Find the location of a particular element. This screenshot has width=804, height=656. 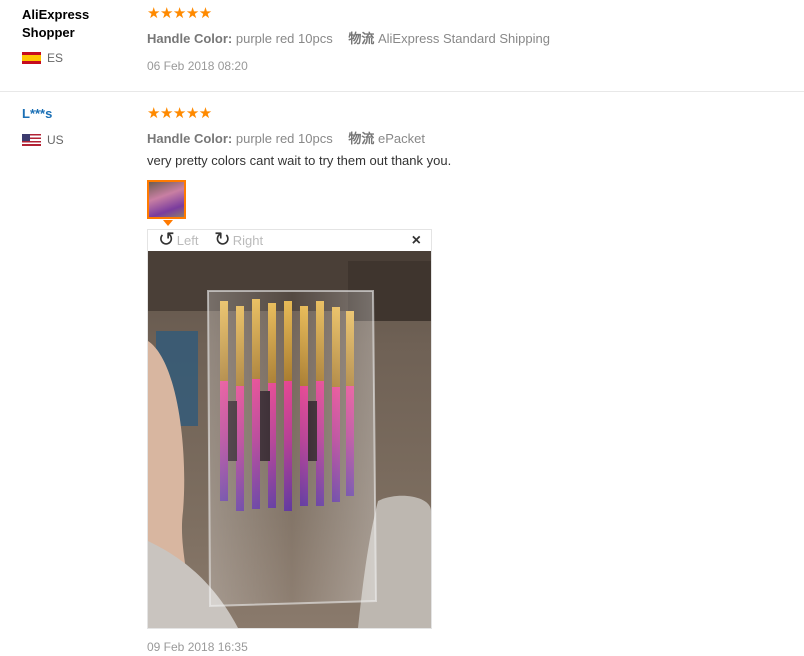

review-photo-thumbnail is located at coordinates (166, 199).